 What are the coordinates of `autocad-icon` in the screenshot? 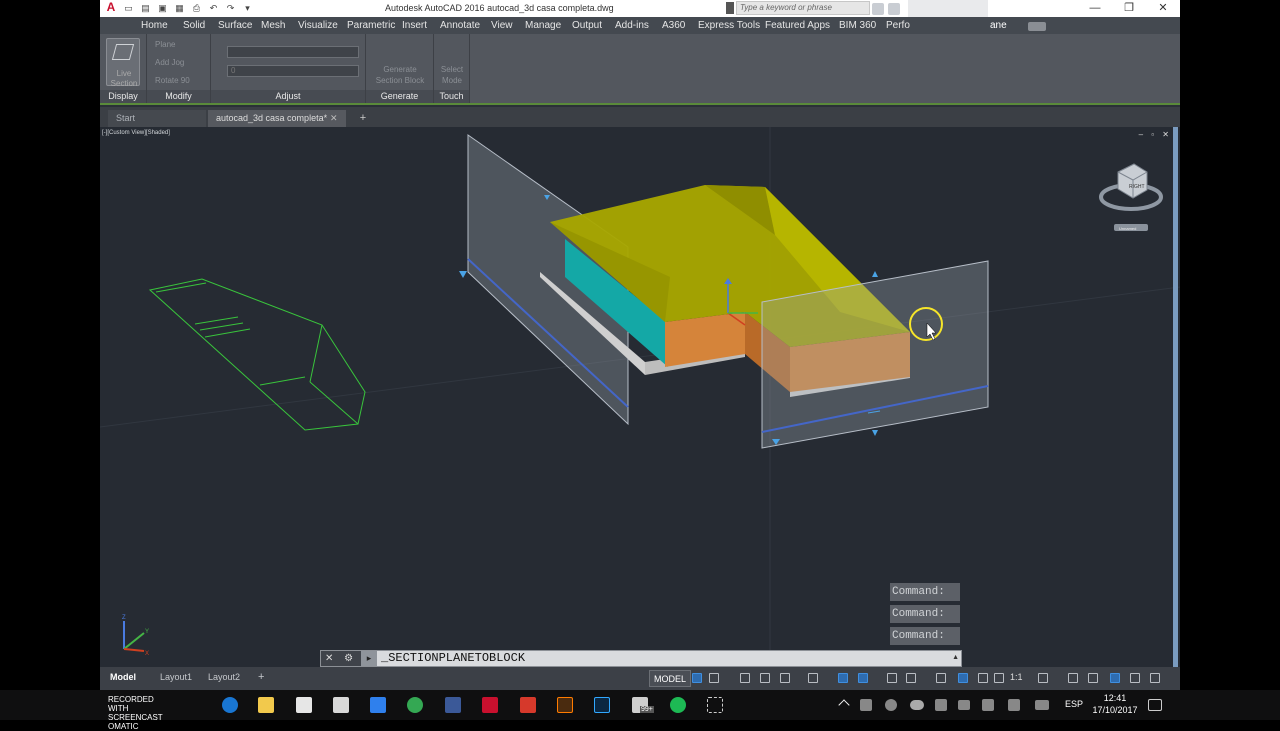 It's located at (490, 705).